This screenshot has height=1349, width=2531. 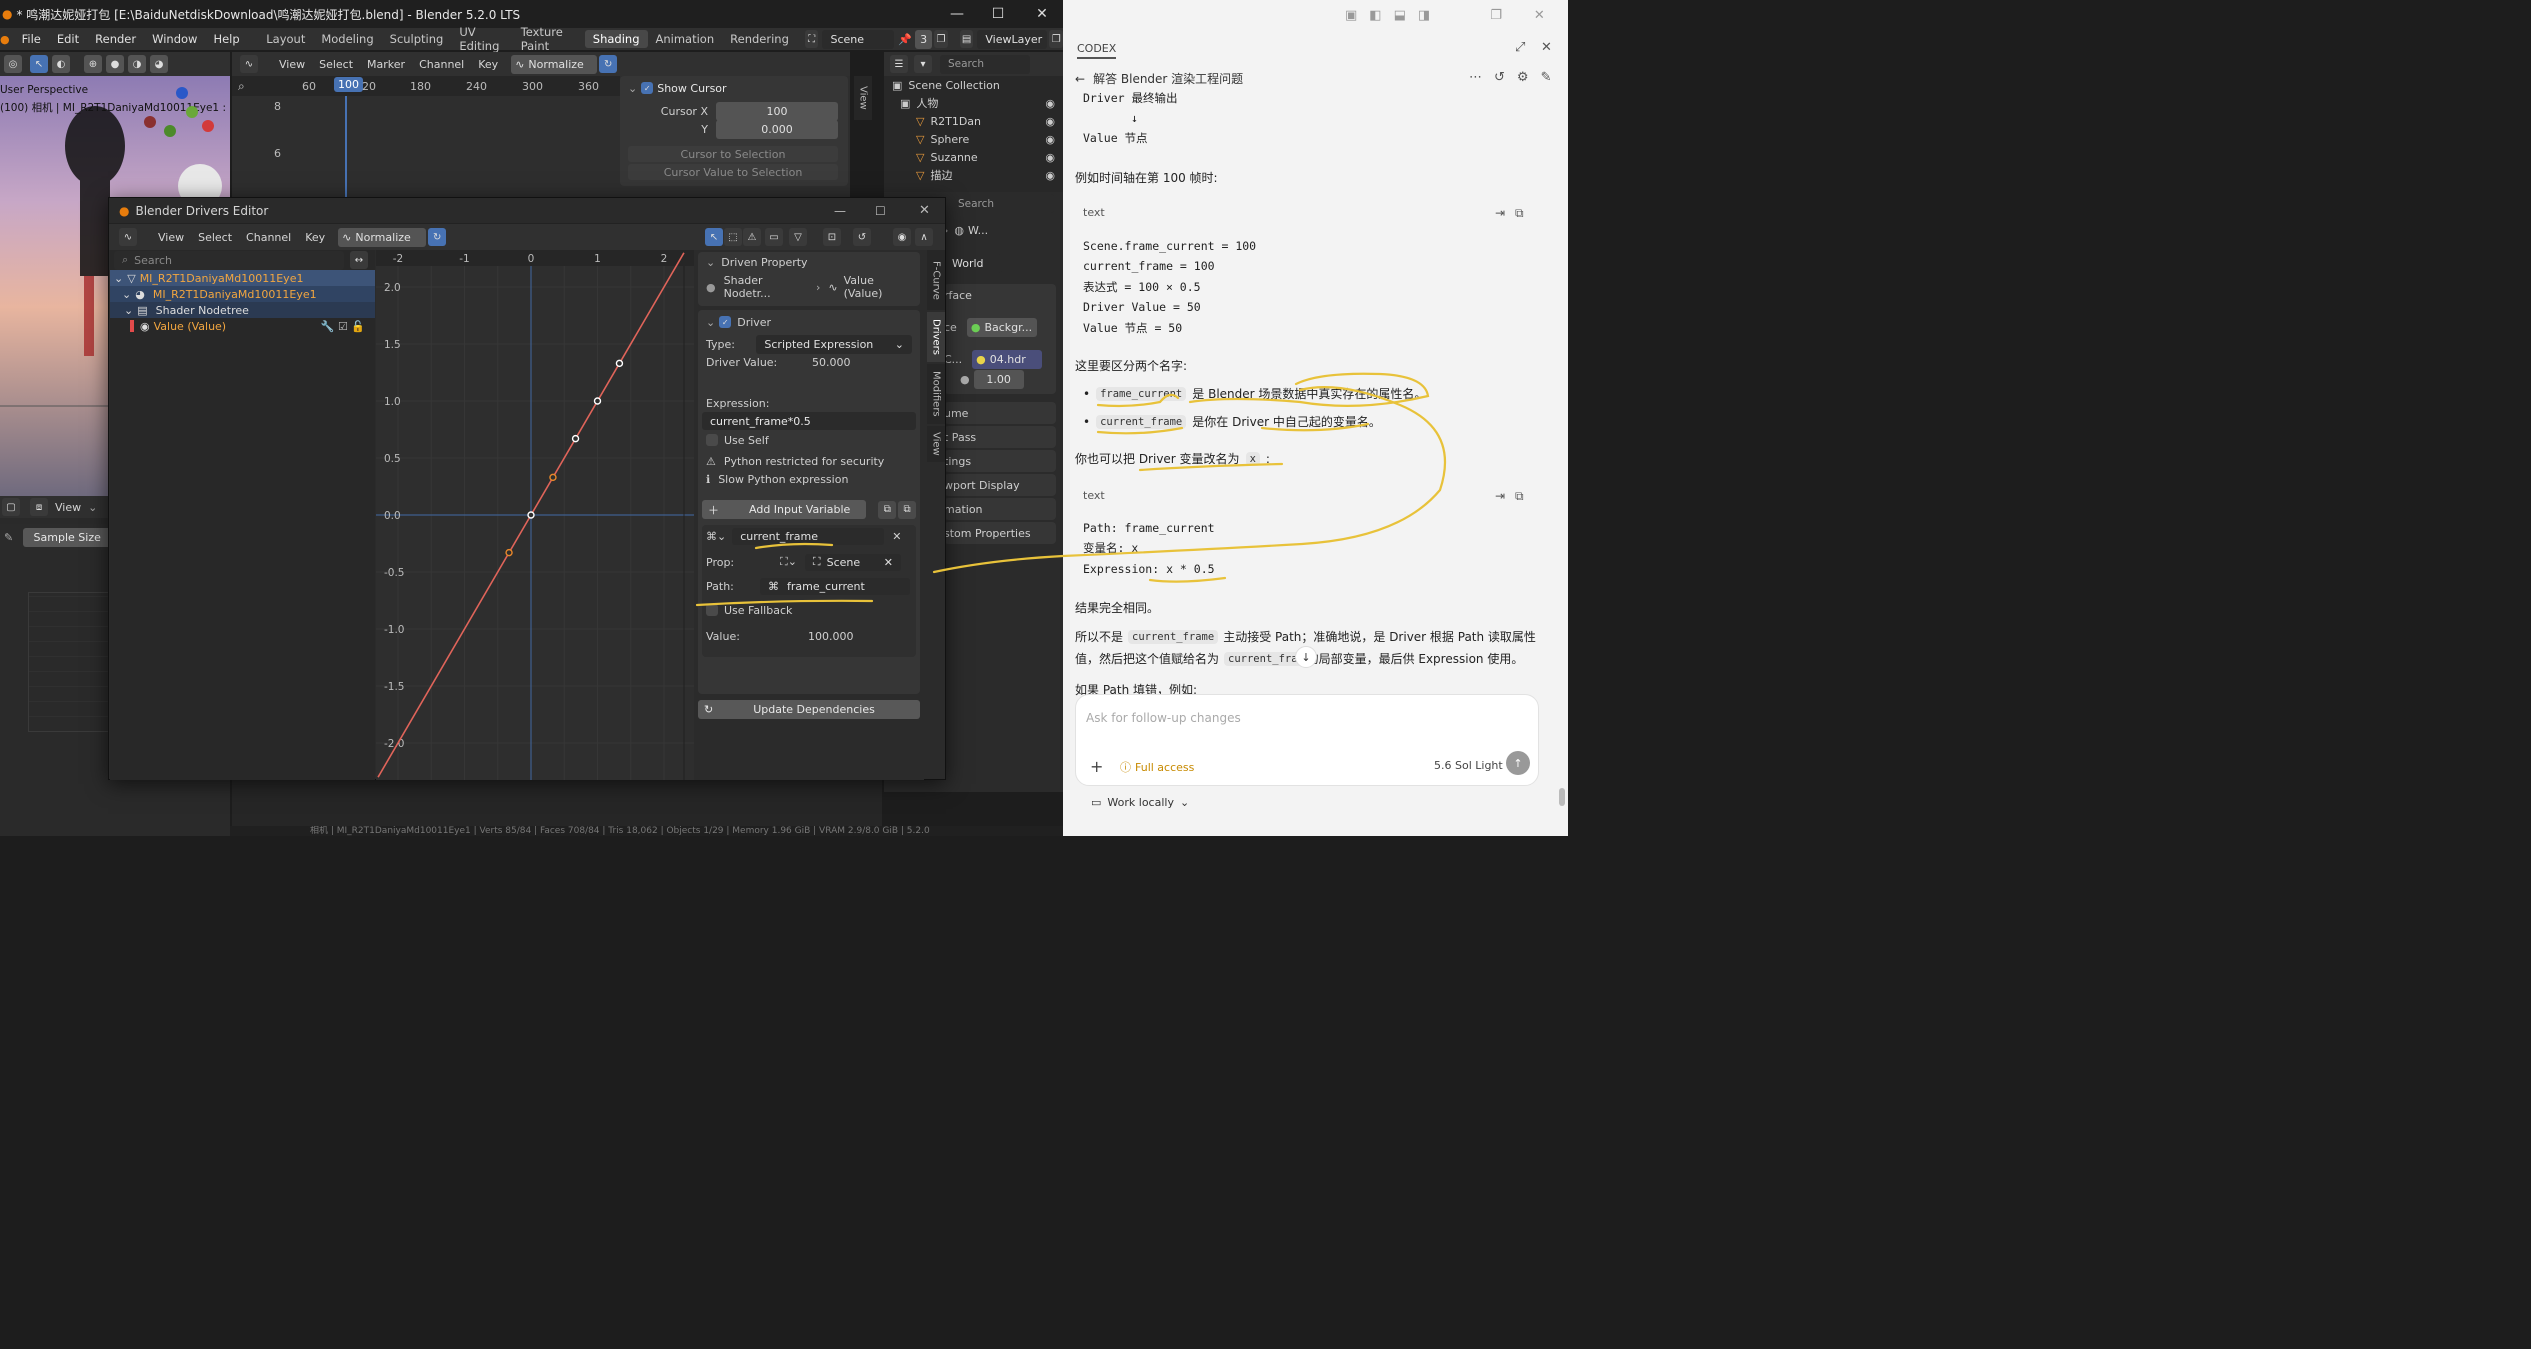 I want to click on falloff-icon: ∧, so click(x=924, y=237).